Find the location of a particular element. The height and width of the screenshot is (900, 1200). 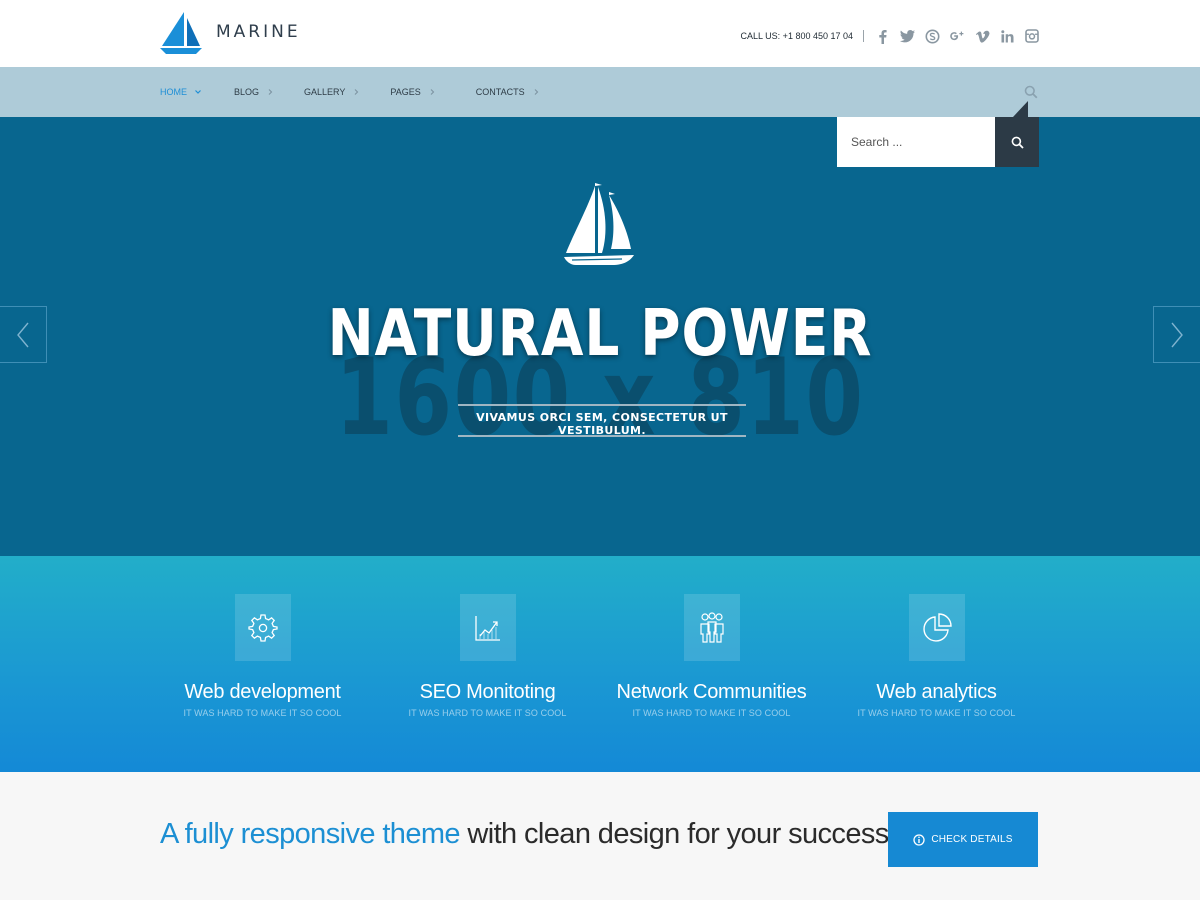

check-details-label: CHECK DETAILS is located at coordinates (972, 839).